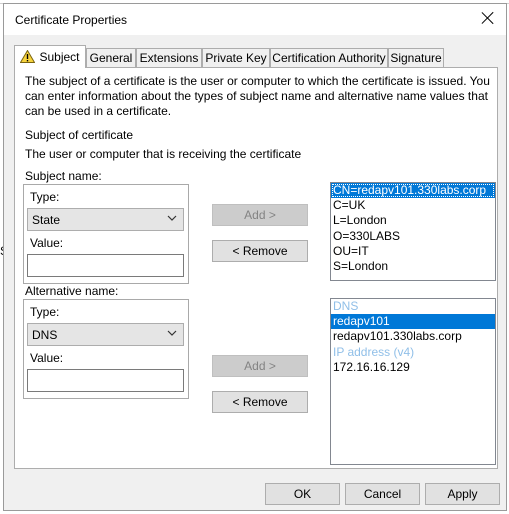 Image resolution: width=509 pixels, height=514 pixels. I want to click on list-group-header: IP address (v4), so click(374, 351).